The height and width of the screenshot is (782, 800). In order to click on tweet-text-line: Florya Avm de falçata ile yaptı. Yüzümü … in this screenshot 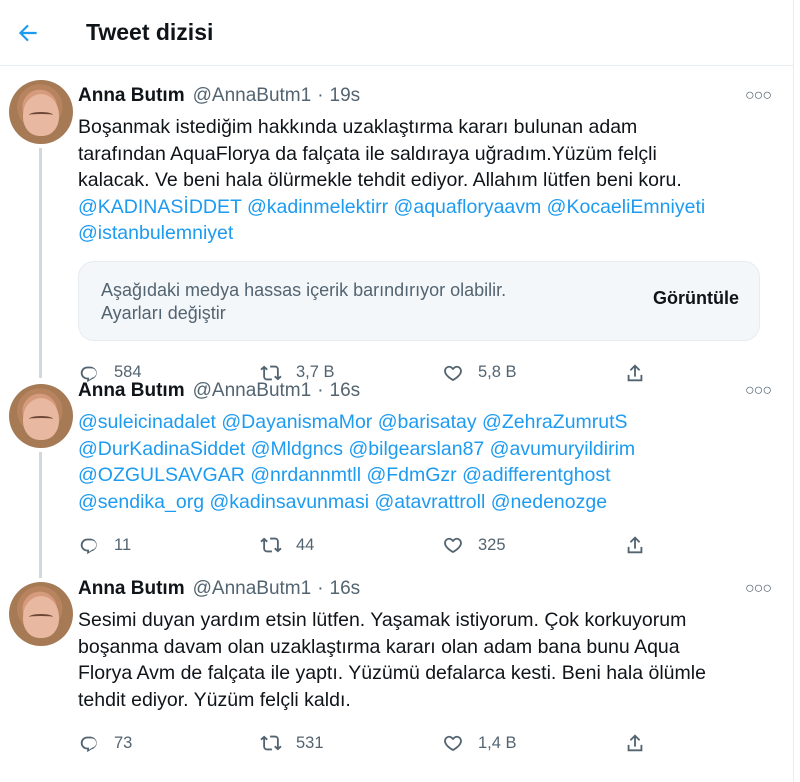, I will do `click(392, 673)`.